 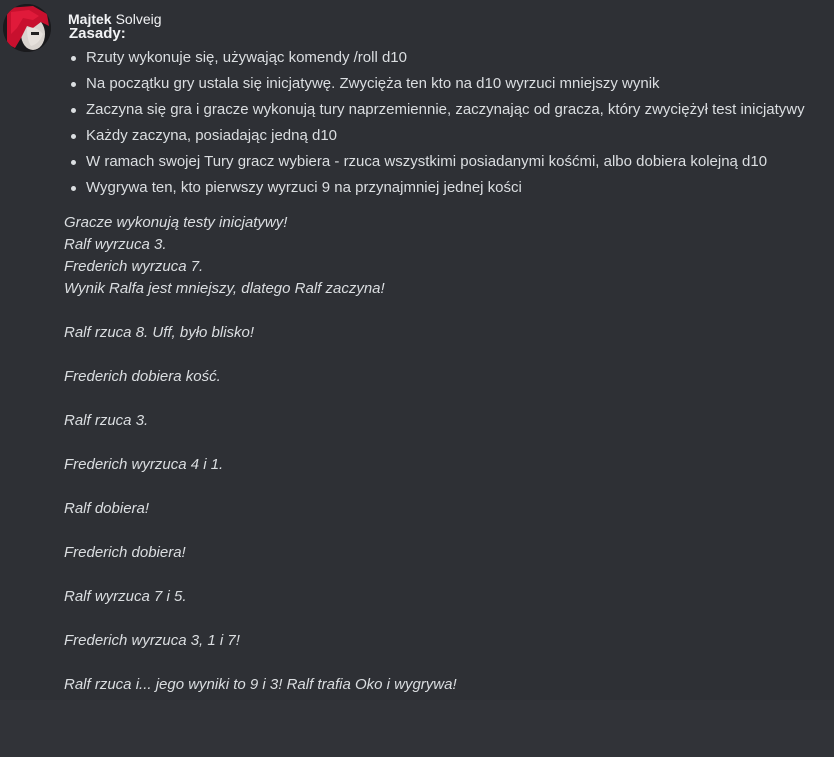 I want to click on story-line: Ralf rzuca 3., so click(x=106, y=420).